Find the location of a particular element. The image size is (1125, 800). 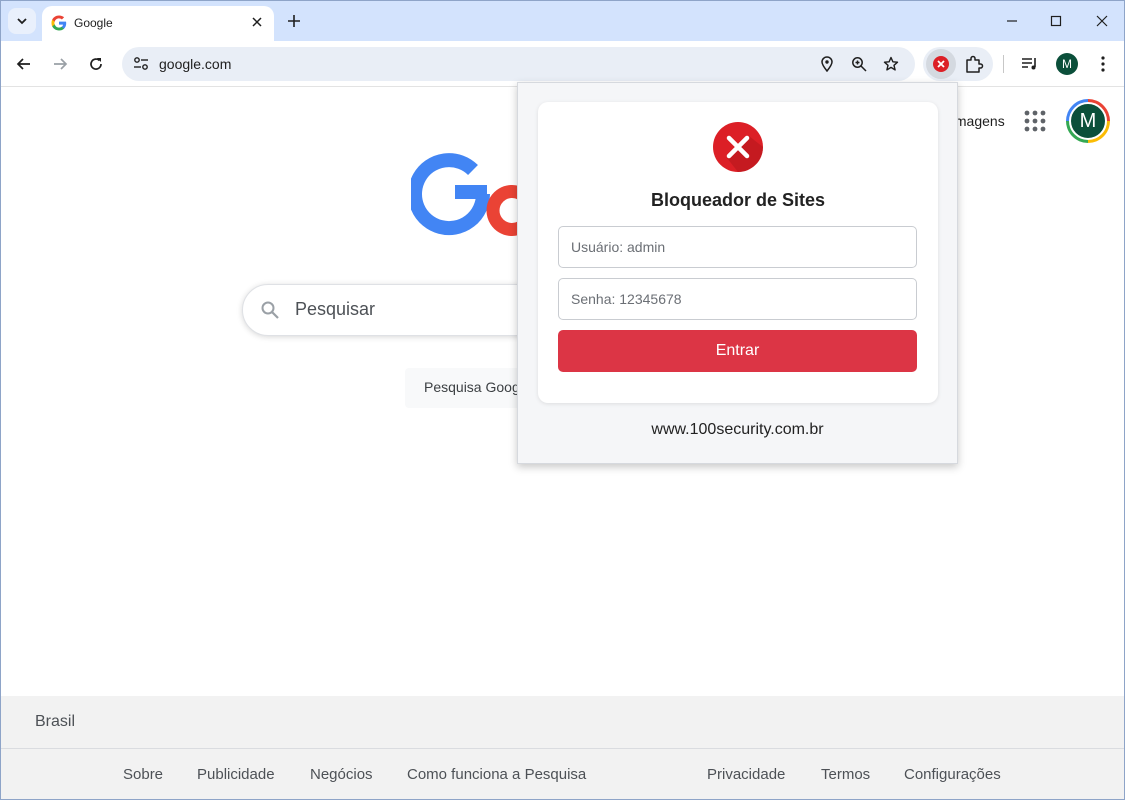

google-favicon-icon is located at coordinates (59, 23).